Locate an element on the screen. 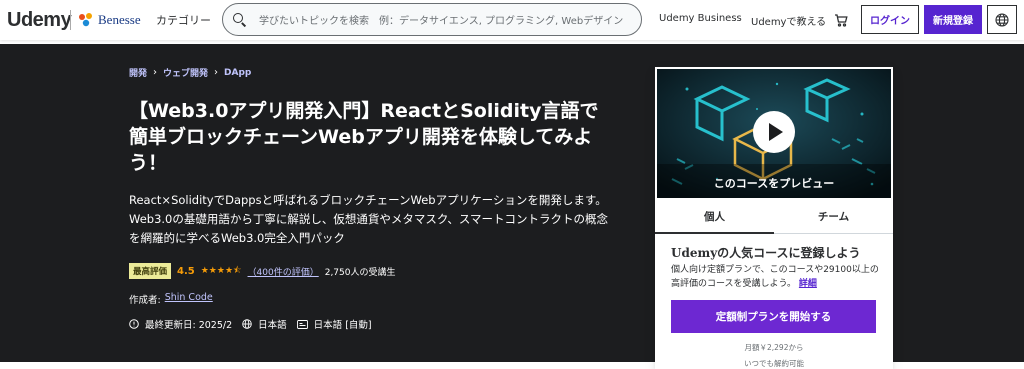  teach-on-udemy-link: Udemyで教える is located at coordinates (788, 20).